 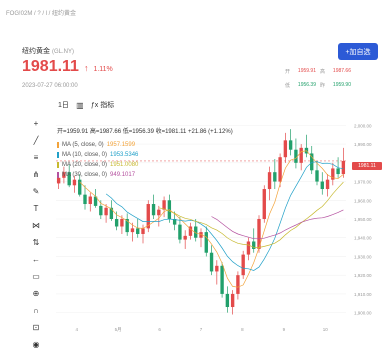 I want to click on stat-open: 开 1959.91, so click(x=300, y=71).